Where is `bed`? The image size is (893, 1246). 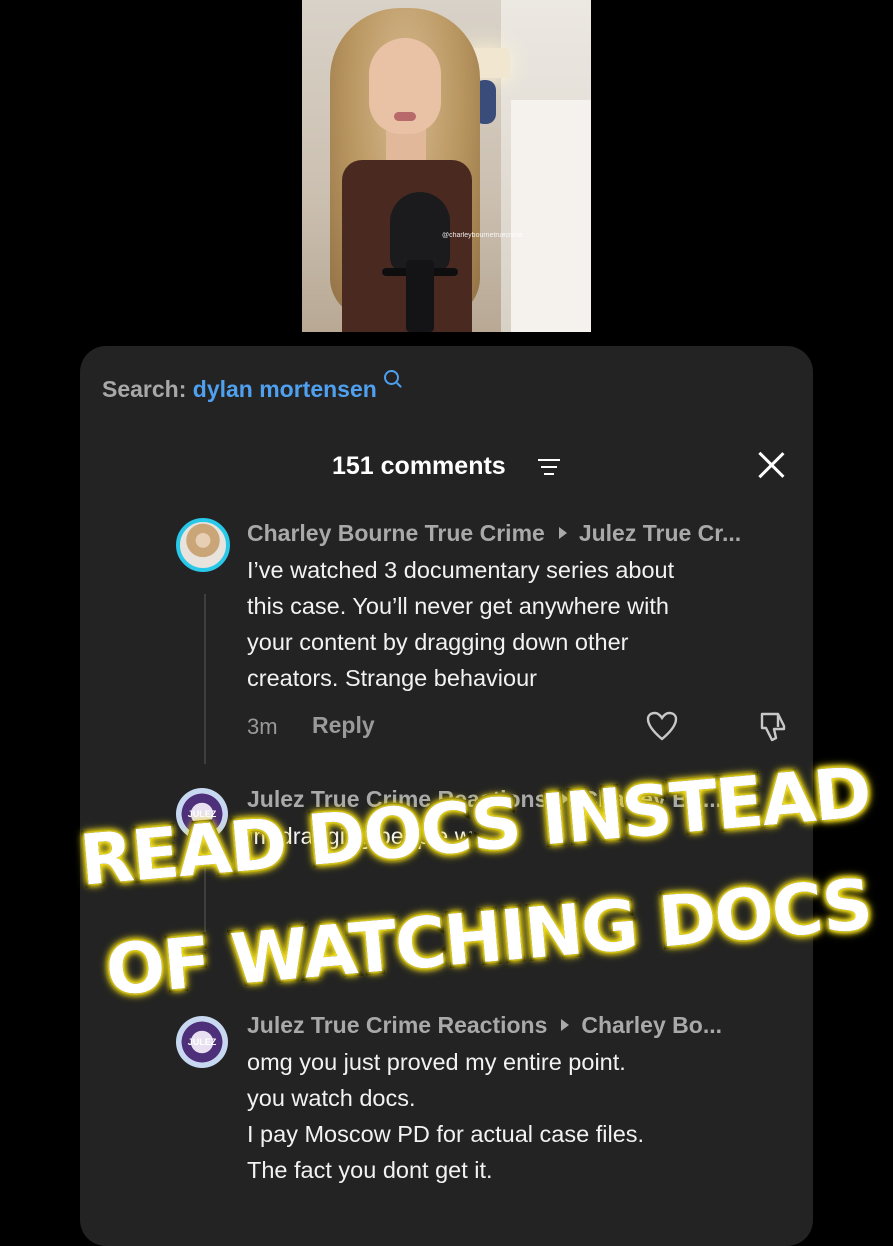
bed is located at coordinates (551, 216).